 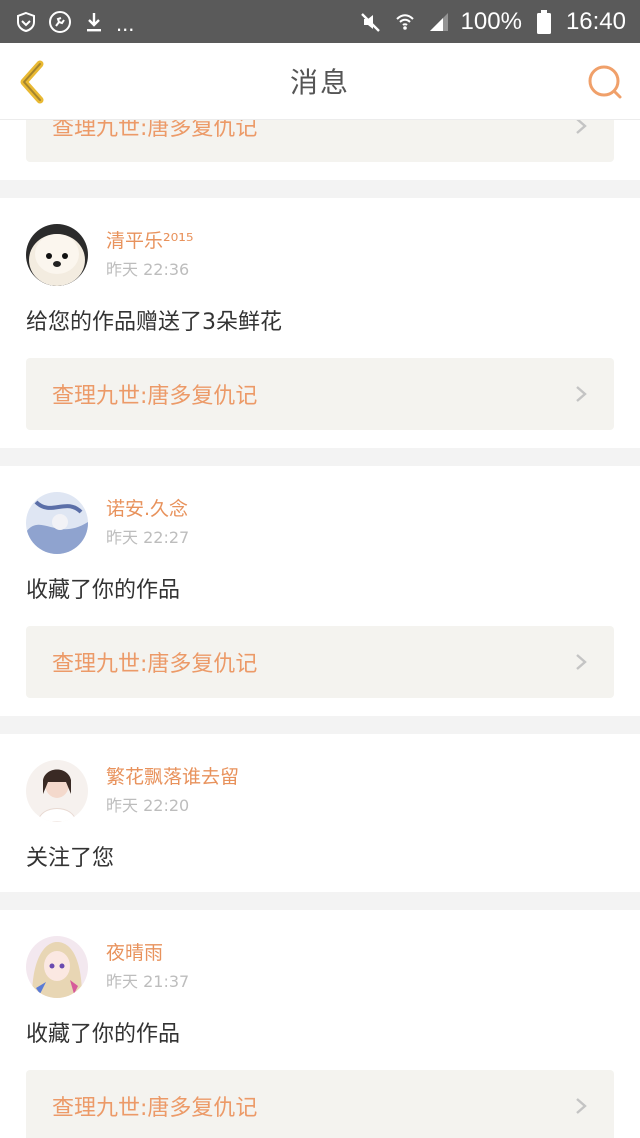 I want to click on search-icon, so click(x=605, y=82).